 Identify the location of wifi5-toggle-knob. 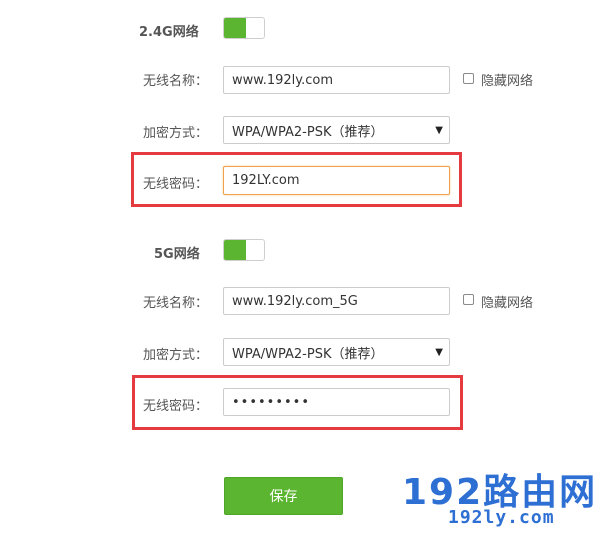
(235, 250).